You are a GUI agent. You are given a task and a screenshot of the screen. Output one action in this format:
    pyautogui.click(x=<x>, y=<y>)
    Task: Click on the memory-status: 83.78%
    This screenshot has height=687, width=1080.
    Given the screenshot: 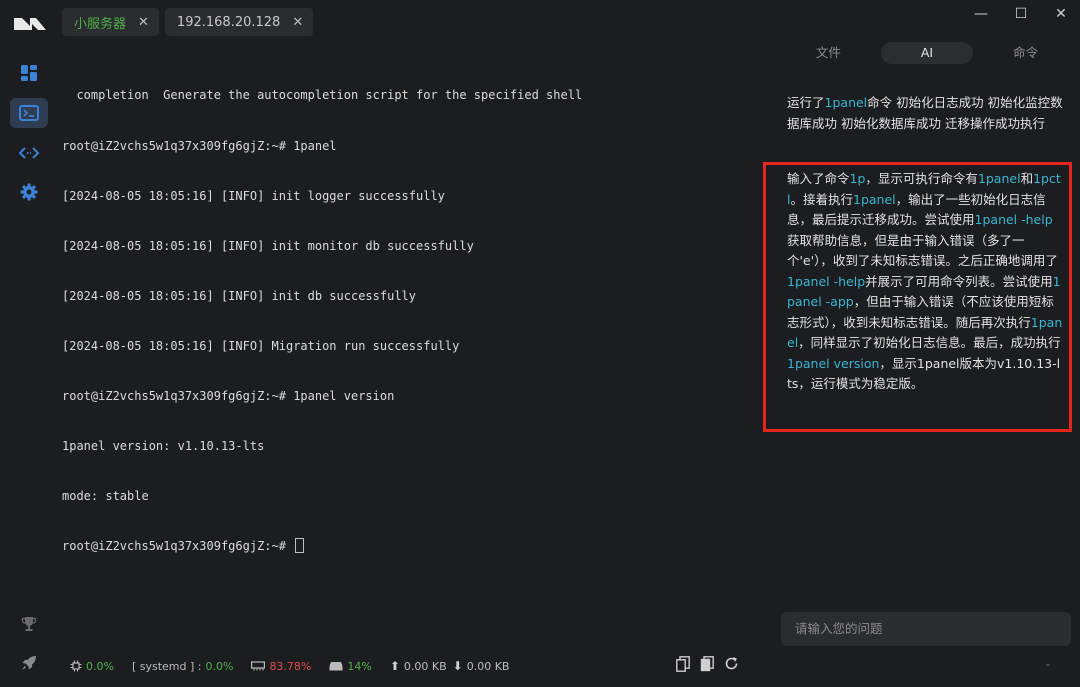 What is the action you would take?
    pyautogui.click(x=281, y=666)
    